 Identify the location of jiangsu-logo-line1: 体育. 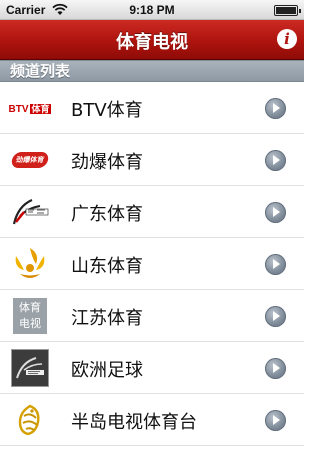
(30, 307).